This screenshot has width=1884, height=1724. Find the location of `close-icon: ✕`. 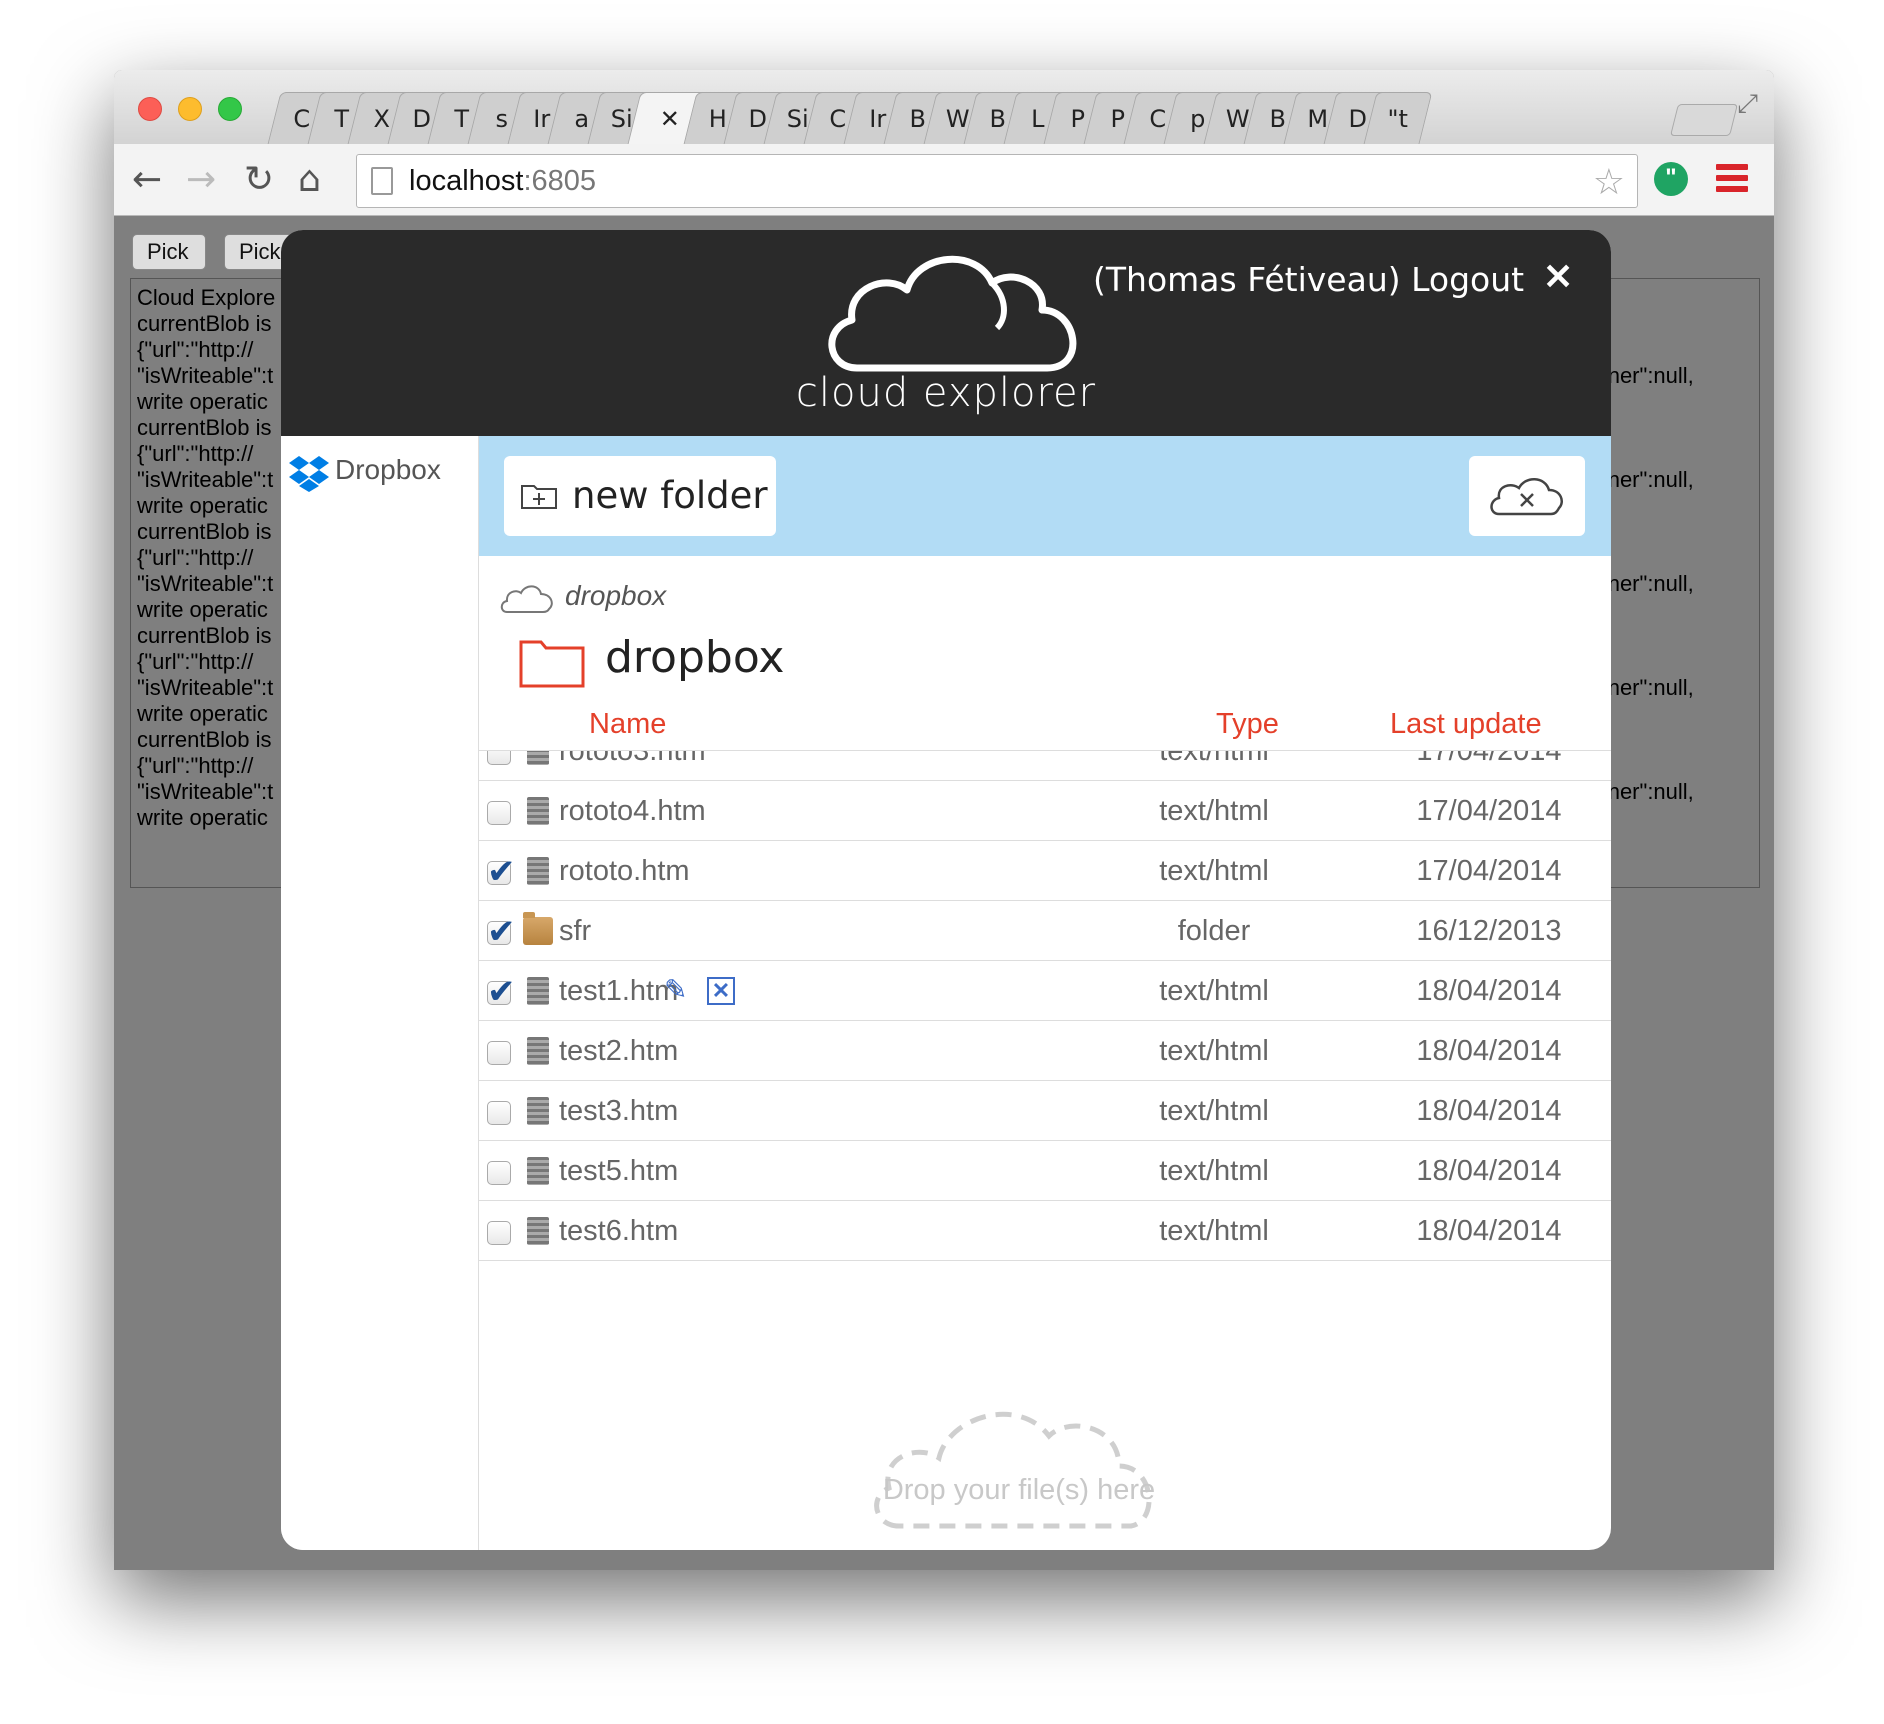

close-icon: ✕ is located at coordinates (1558, 277).